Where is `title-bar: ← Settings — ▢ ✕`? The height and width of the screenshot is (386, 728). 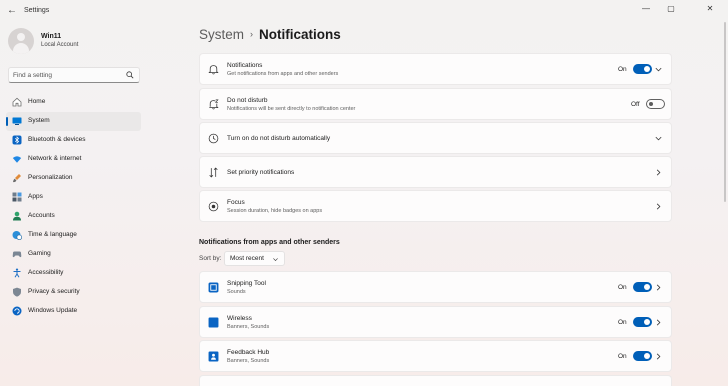 title-bar: ← Settings — ▢ ✕ is located at coordinates (364, 11).